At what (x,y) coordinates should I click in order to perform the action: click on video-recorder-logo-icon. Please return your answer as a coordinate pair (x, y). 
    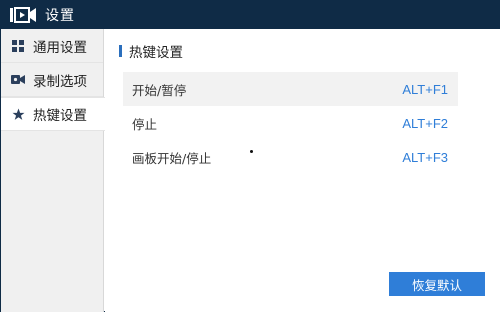
    Looking at the image, I should click on (23, 15).